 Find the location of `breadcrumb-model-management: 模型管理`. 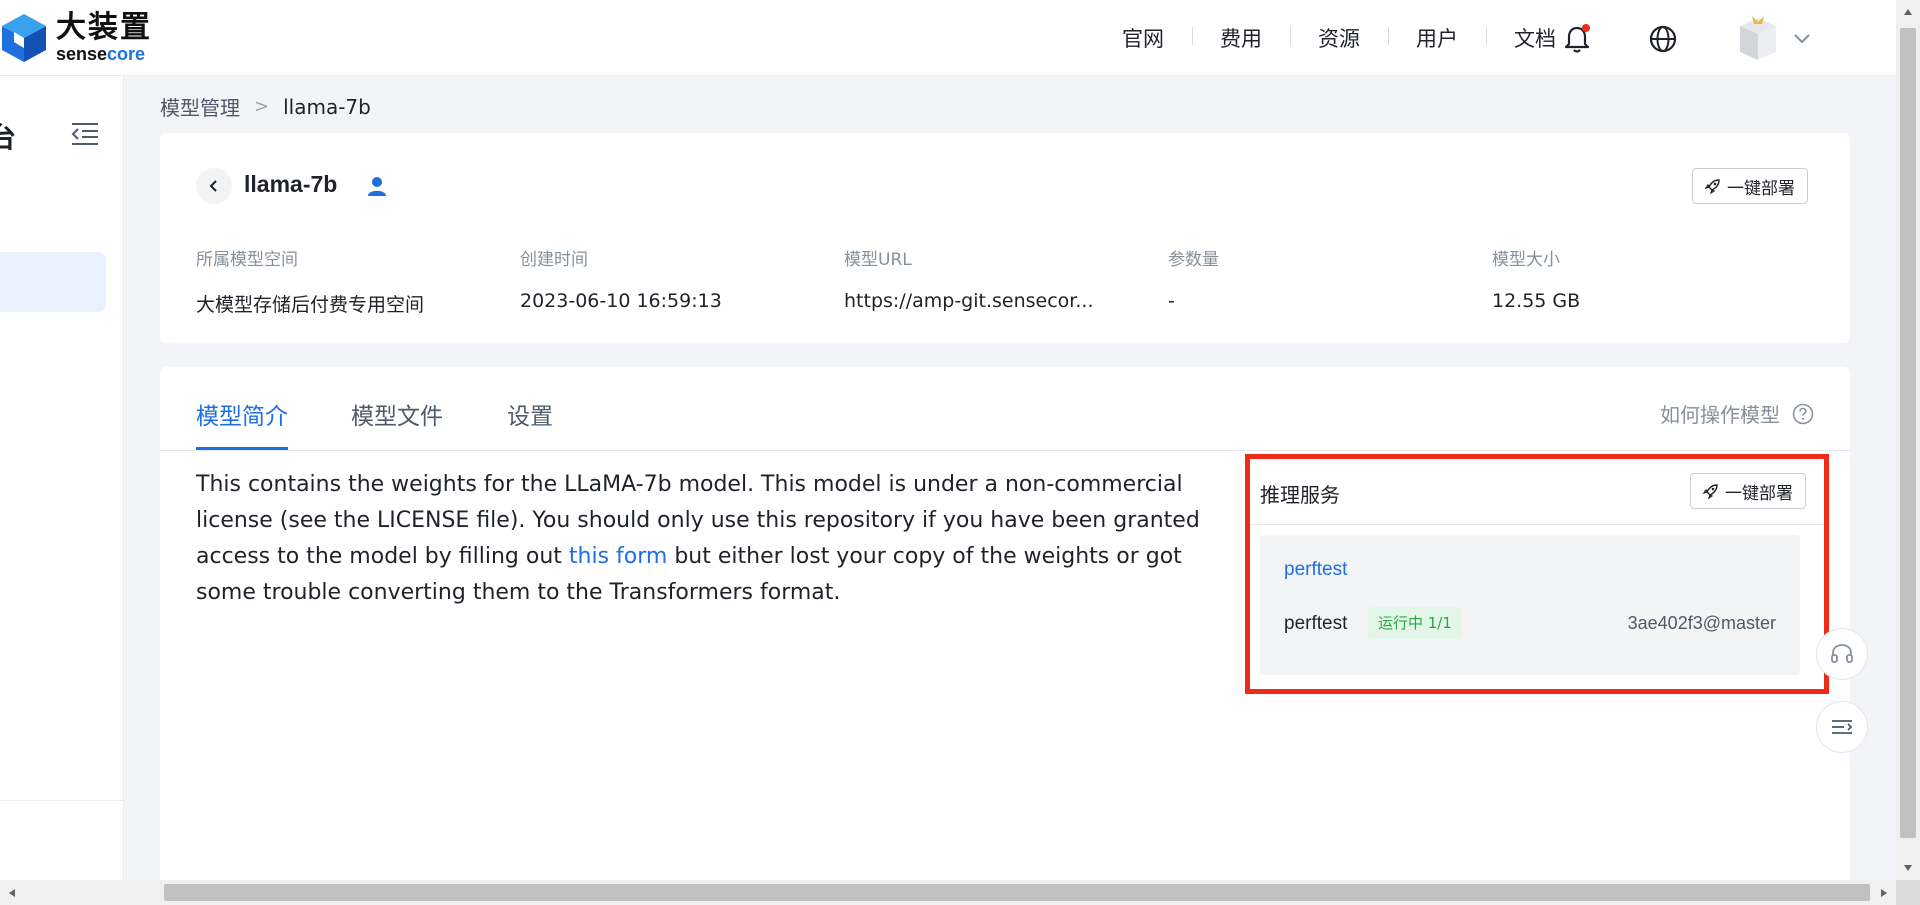

breadcrumb-model-management: 模型管理 is located at coordinates (200, 106).